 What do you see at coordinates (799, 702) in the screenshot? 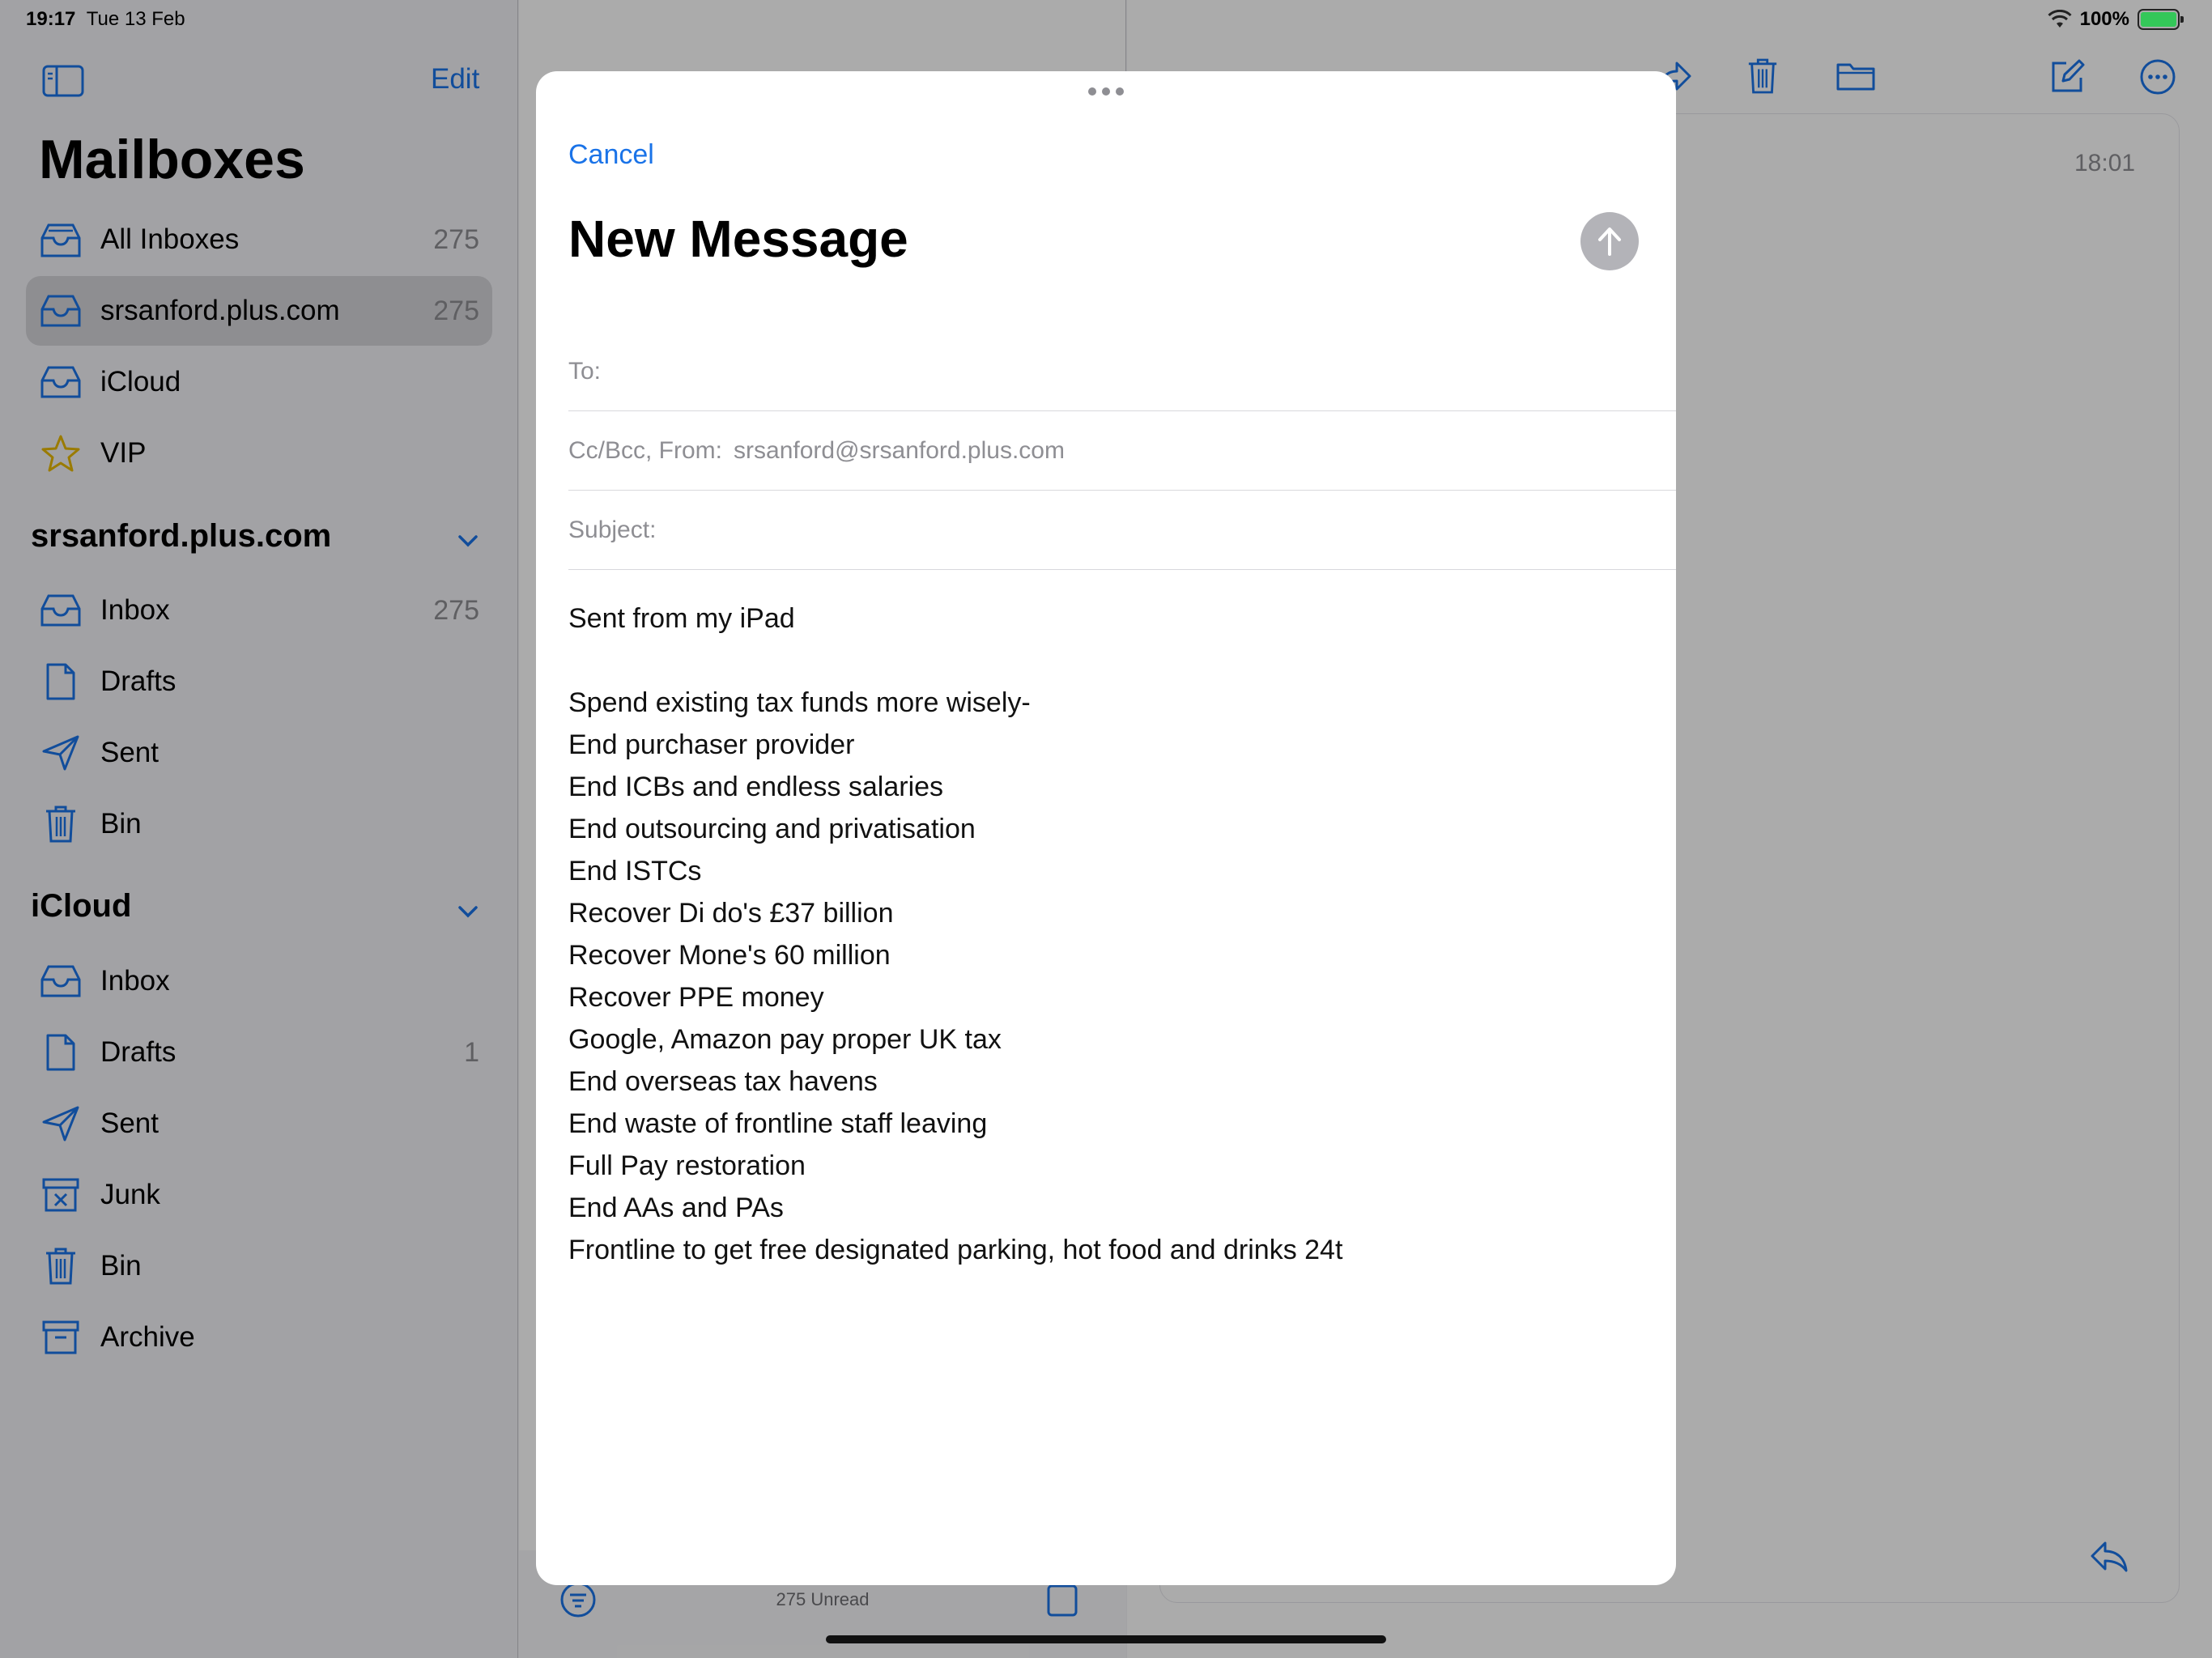
I see `body-line: Spend existing tax funds more wisely-` at bounding box center [799, 702].